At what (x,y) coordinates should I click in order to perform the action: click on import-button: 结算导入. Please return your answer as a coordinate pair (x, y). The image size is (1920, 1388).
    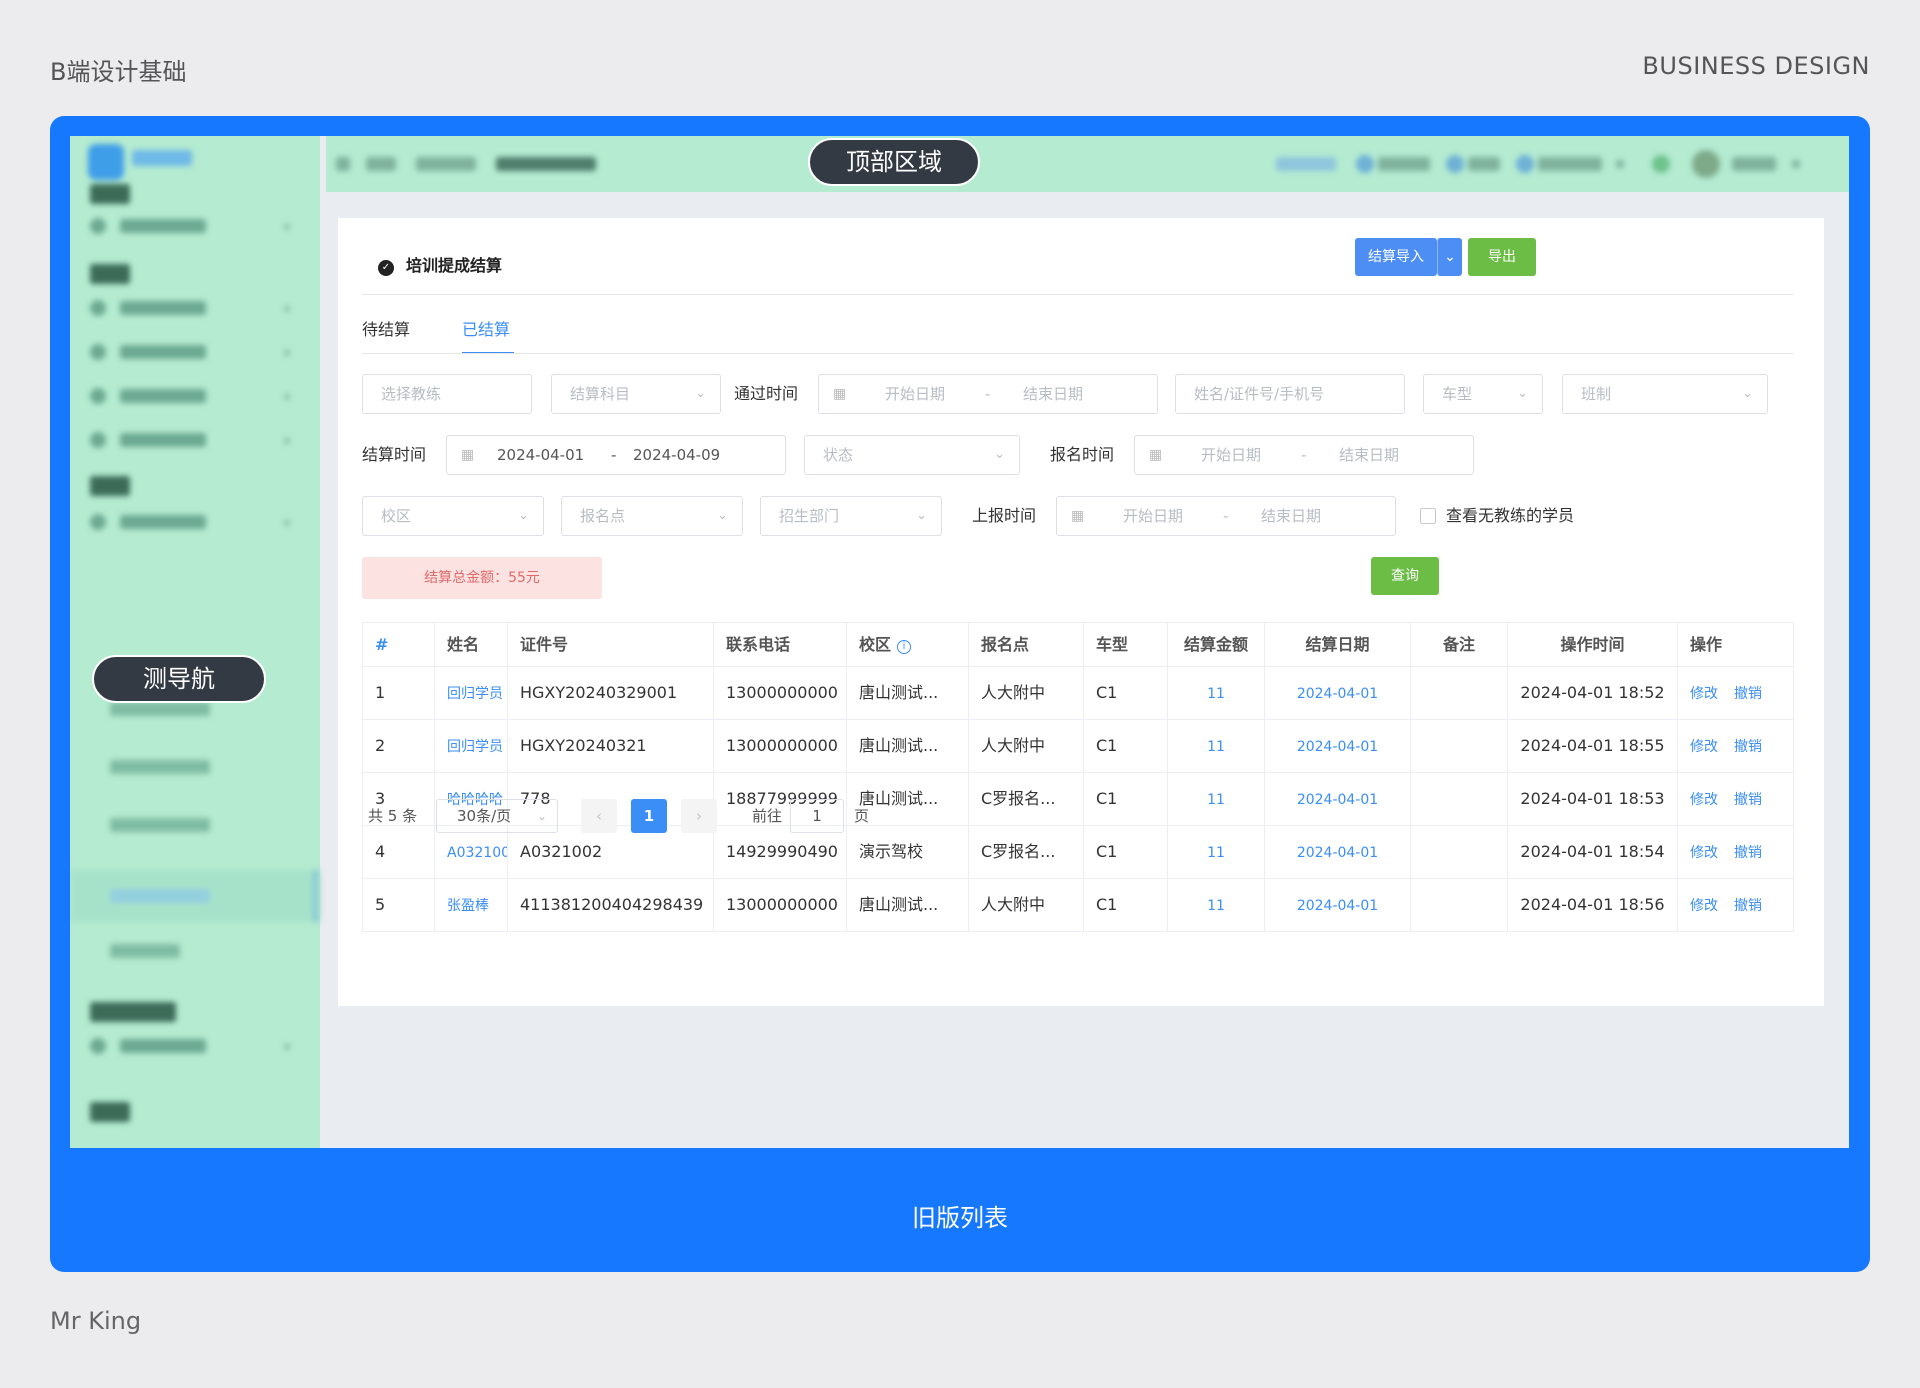
    Looking at the image, I should click on (1396, 257).